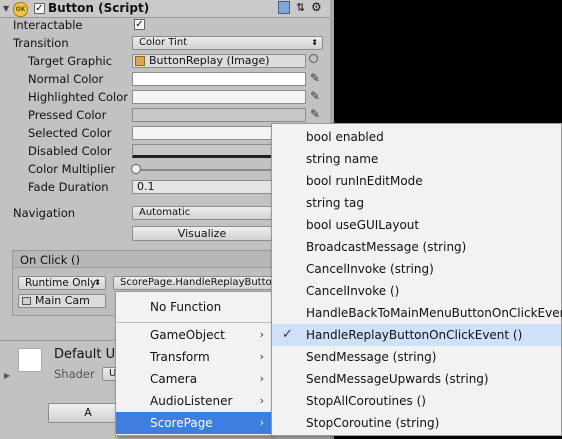 The width and height of the screenshot is (562, 439). I want to click on navigation-label: Navigation, so click(44, 213).